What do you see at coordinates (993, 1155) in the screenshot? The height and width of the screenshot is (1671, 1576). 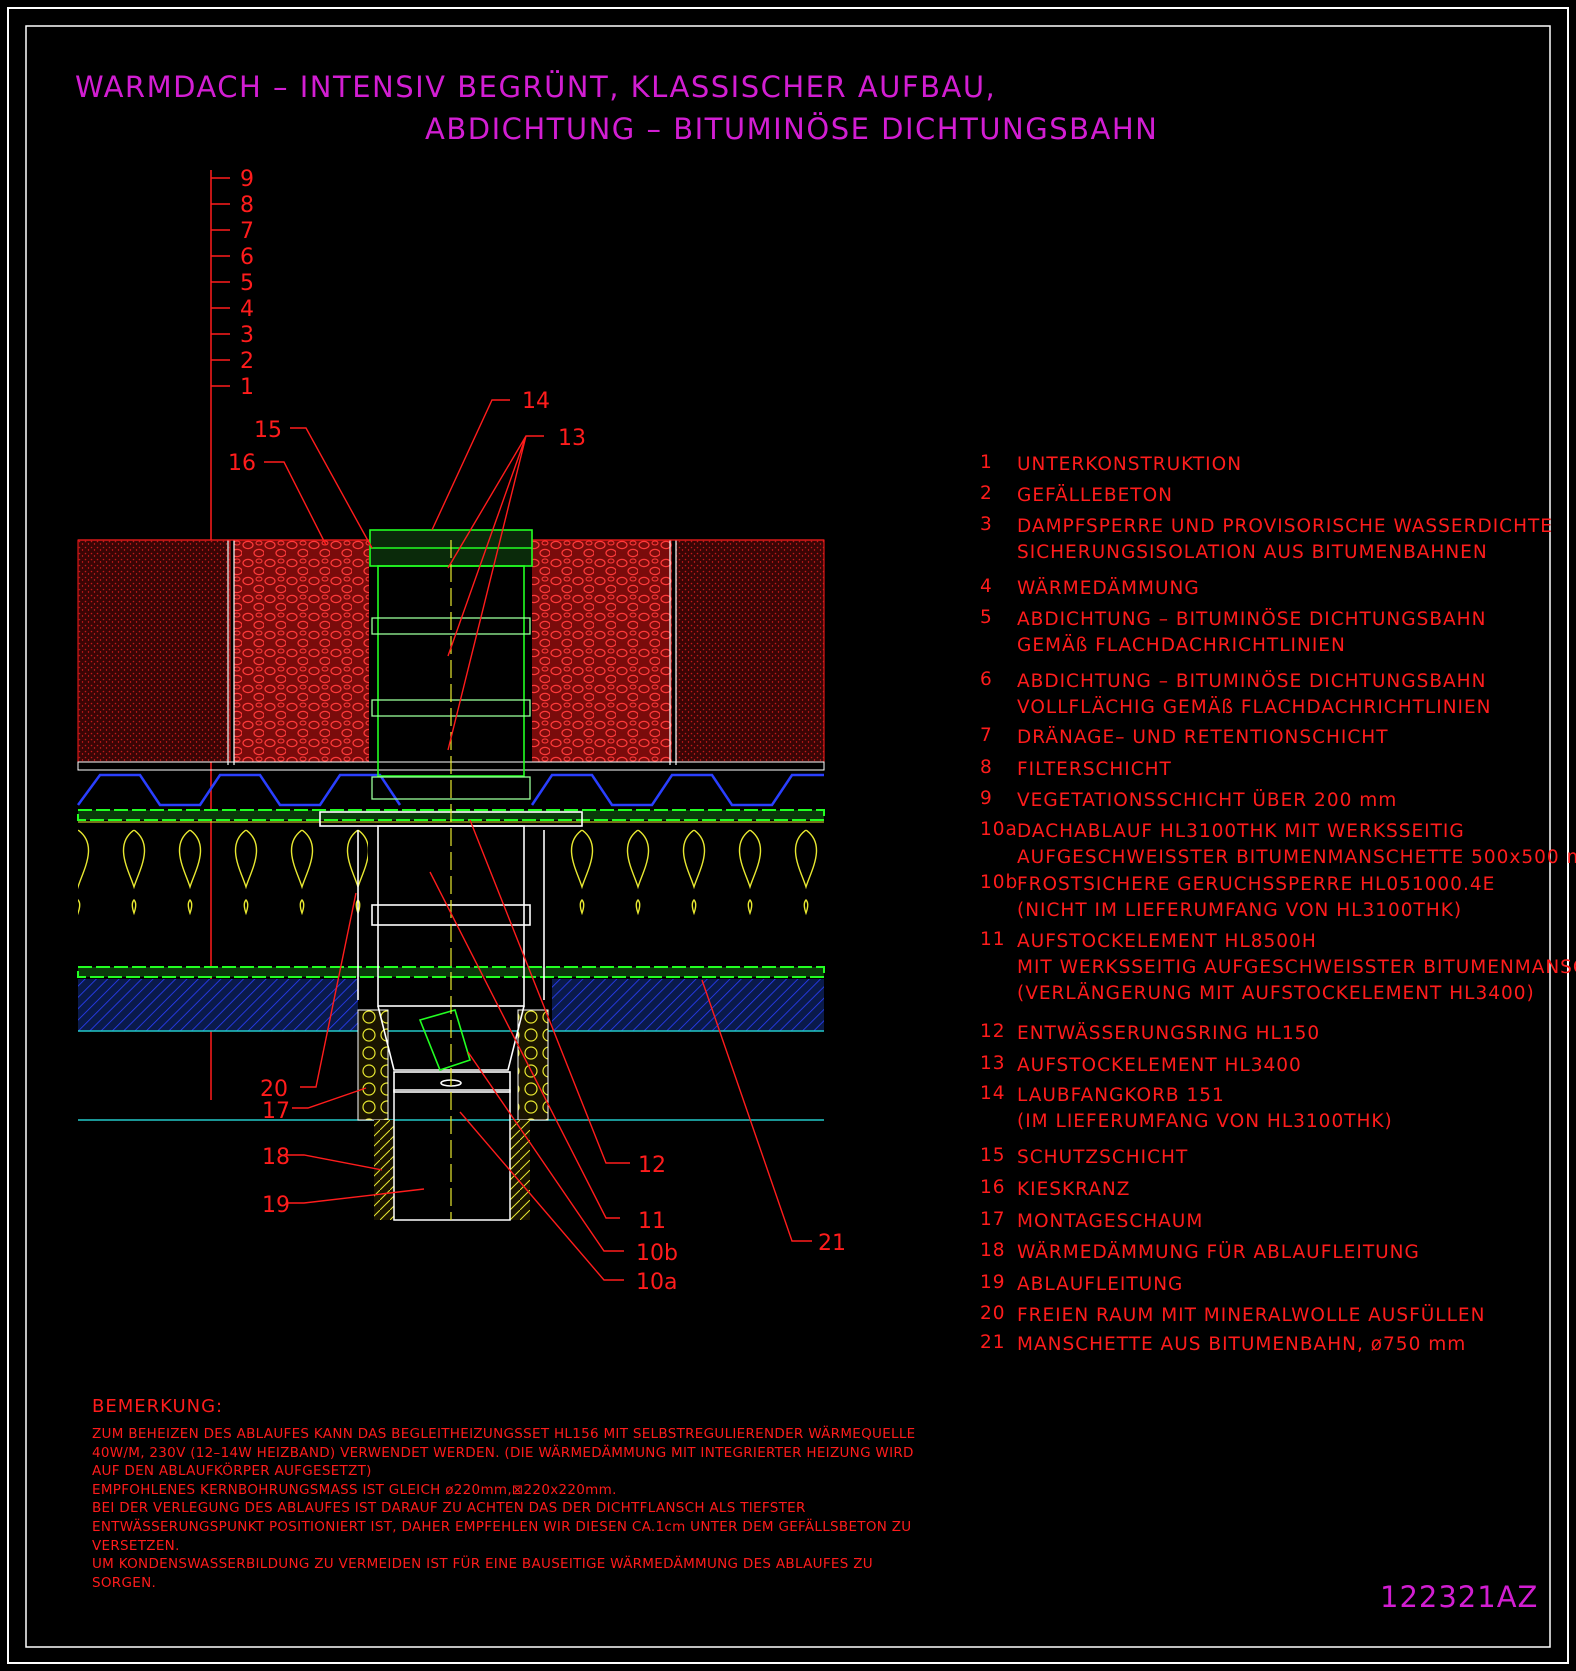 I see `legend-number: 15` at bounding box center [993, 1155].